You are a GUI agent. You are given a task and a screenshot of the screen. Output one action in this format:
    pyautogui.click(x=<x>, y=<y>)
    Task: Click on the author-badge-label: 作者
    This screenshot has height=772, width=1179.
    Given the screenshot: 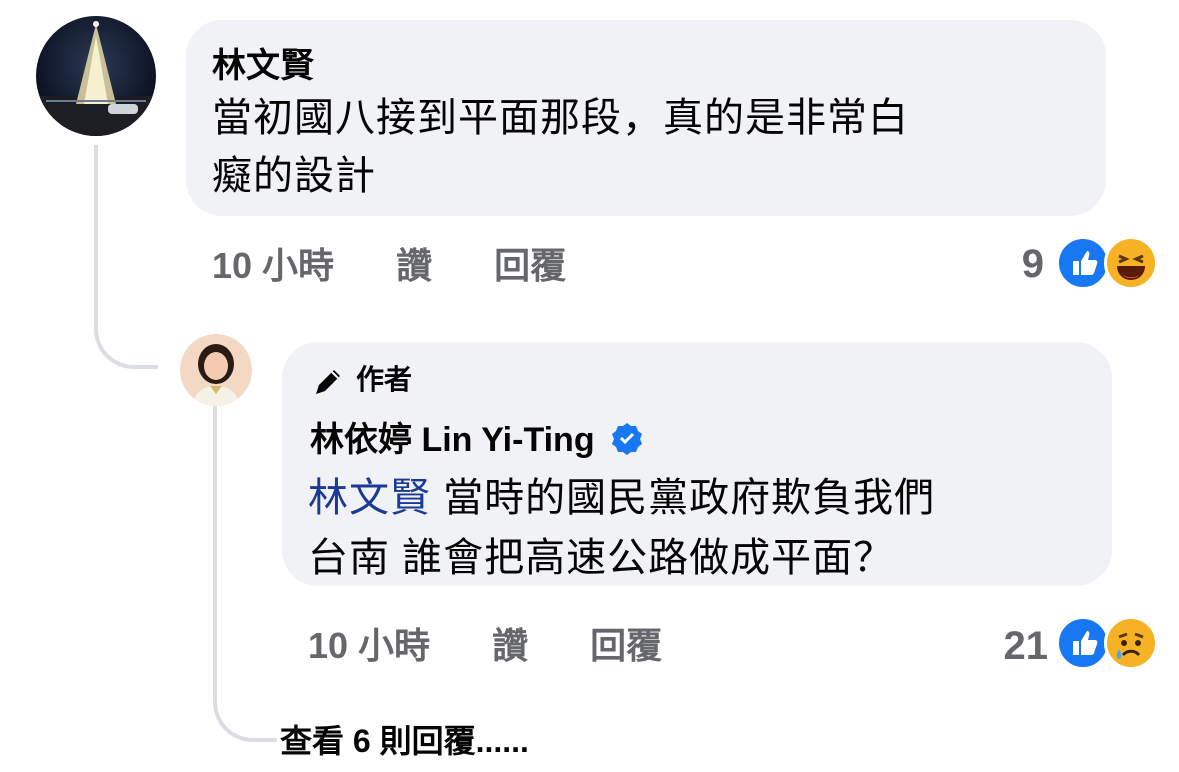 What is the action you would take?
    pyautogui.click(x=384, y=379)
    